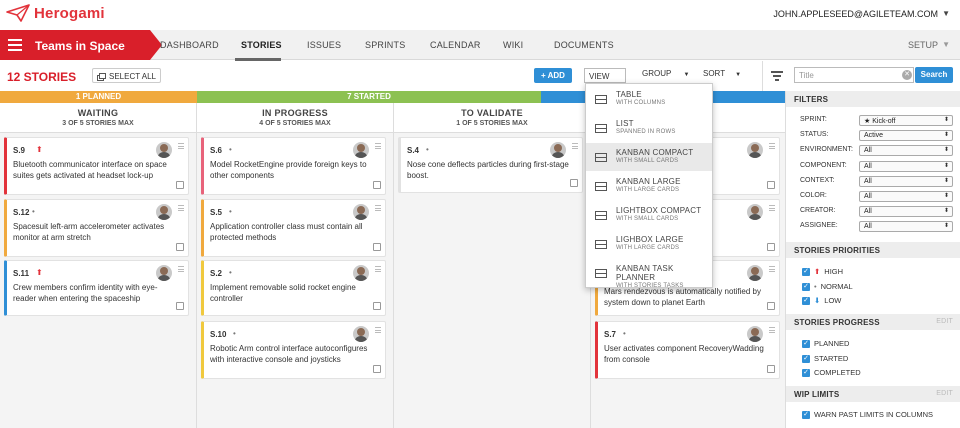 The height and width of the screenshot is (428, 960). I want to click on team-selector: Teams in Space, so click(81, 45).